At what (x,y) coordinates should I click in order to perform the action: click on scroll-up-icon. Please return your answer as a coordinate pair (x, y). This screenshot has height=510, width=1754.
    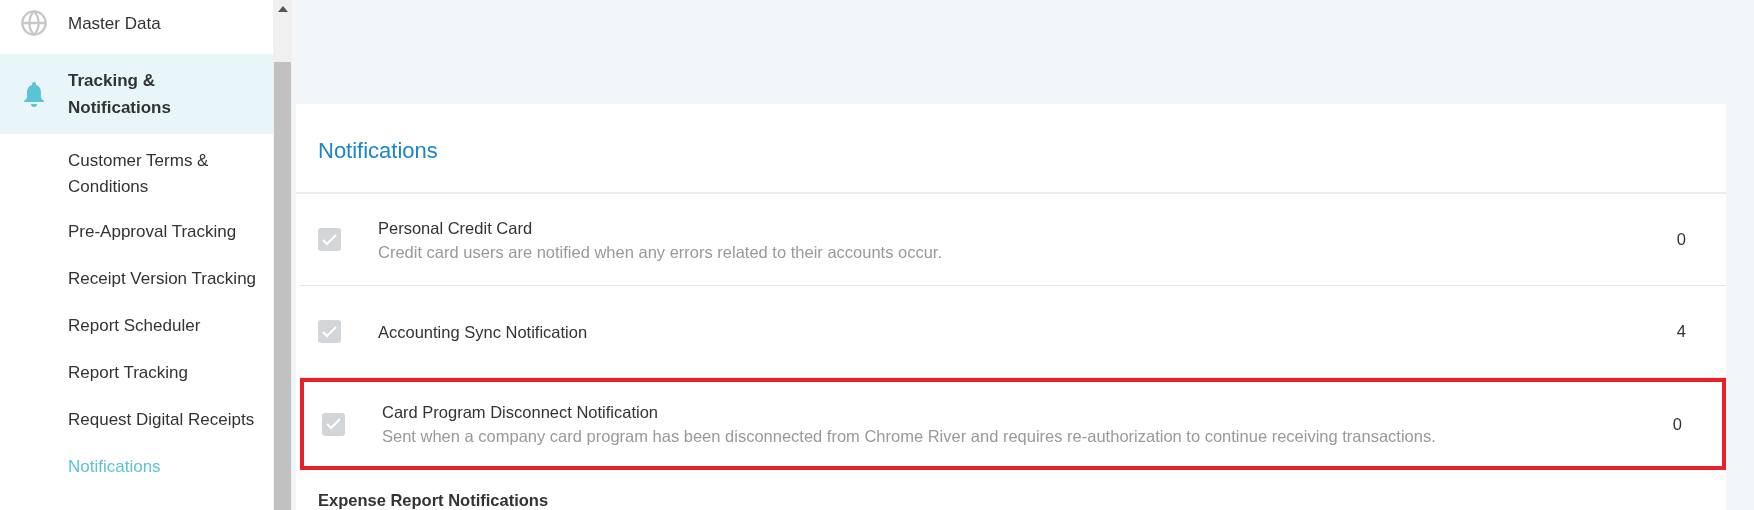
    Looking at the image, I should click on (282, 9).